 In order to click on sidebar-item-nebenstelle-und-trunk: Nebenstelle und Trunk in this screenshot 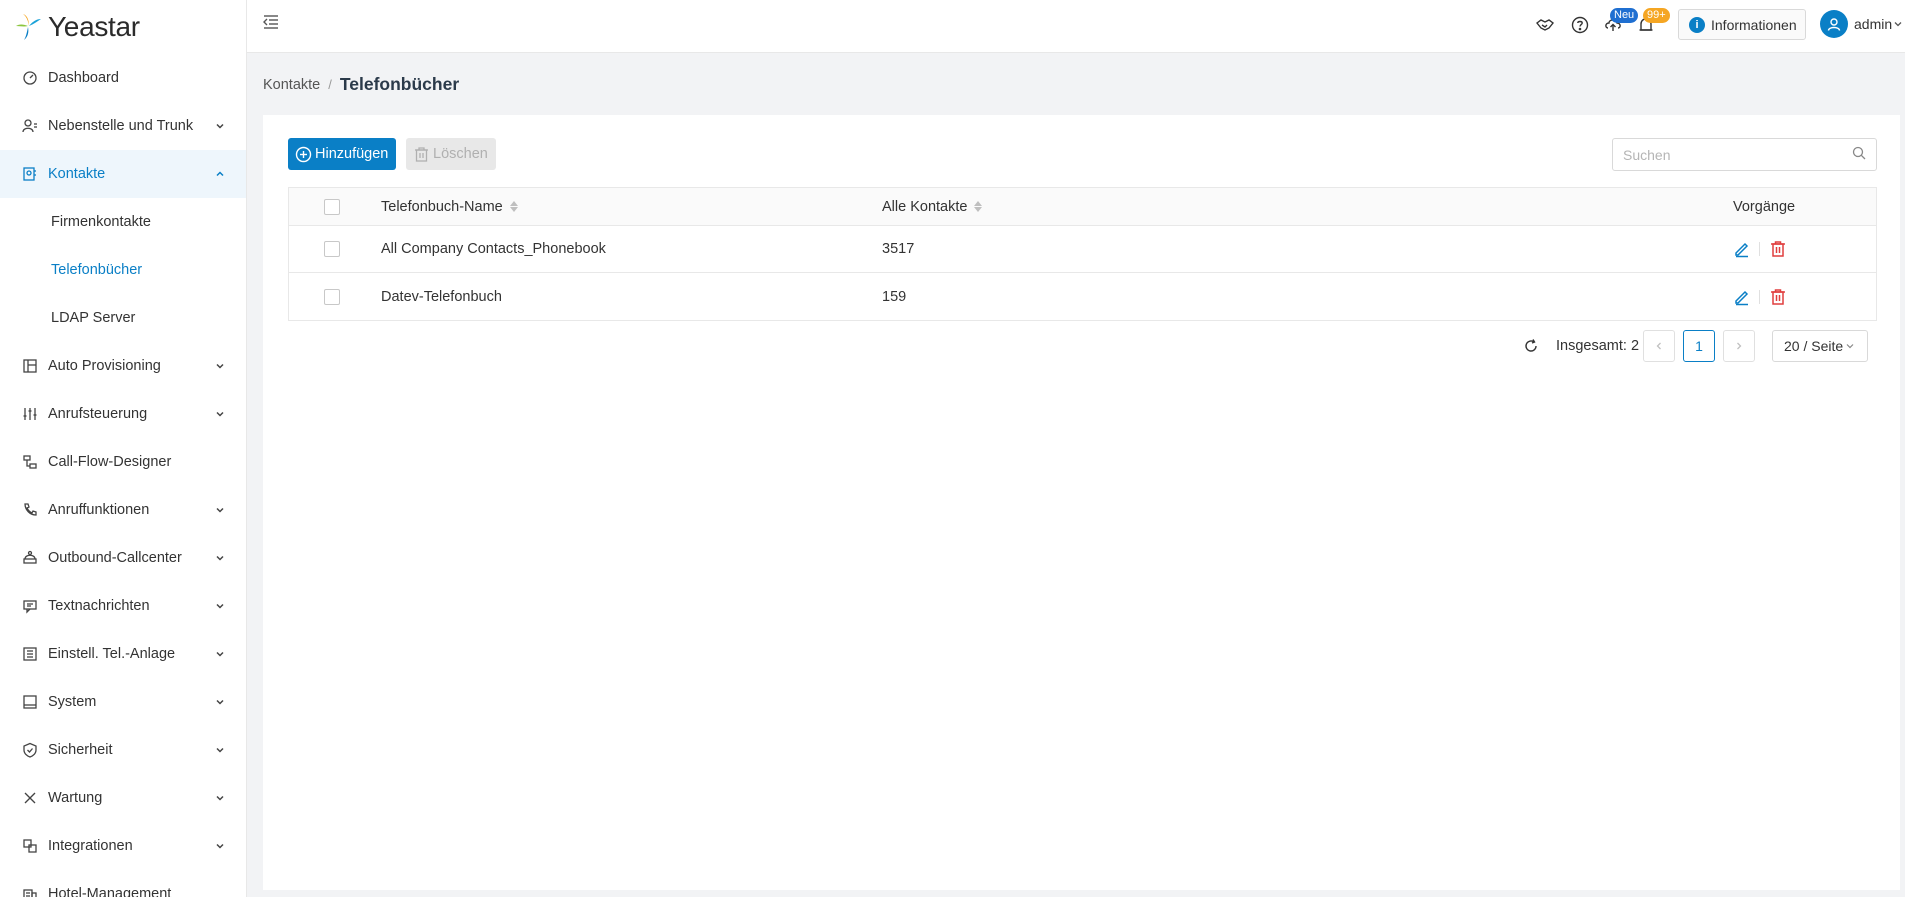, I will do `click(123, 126)`.